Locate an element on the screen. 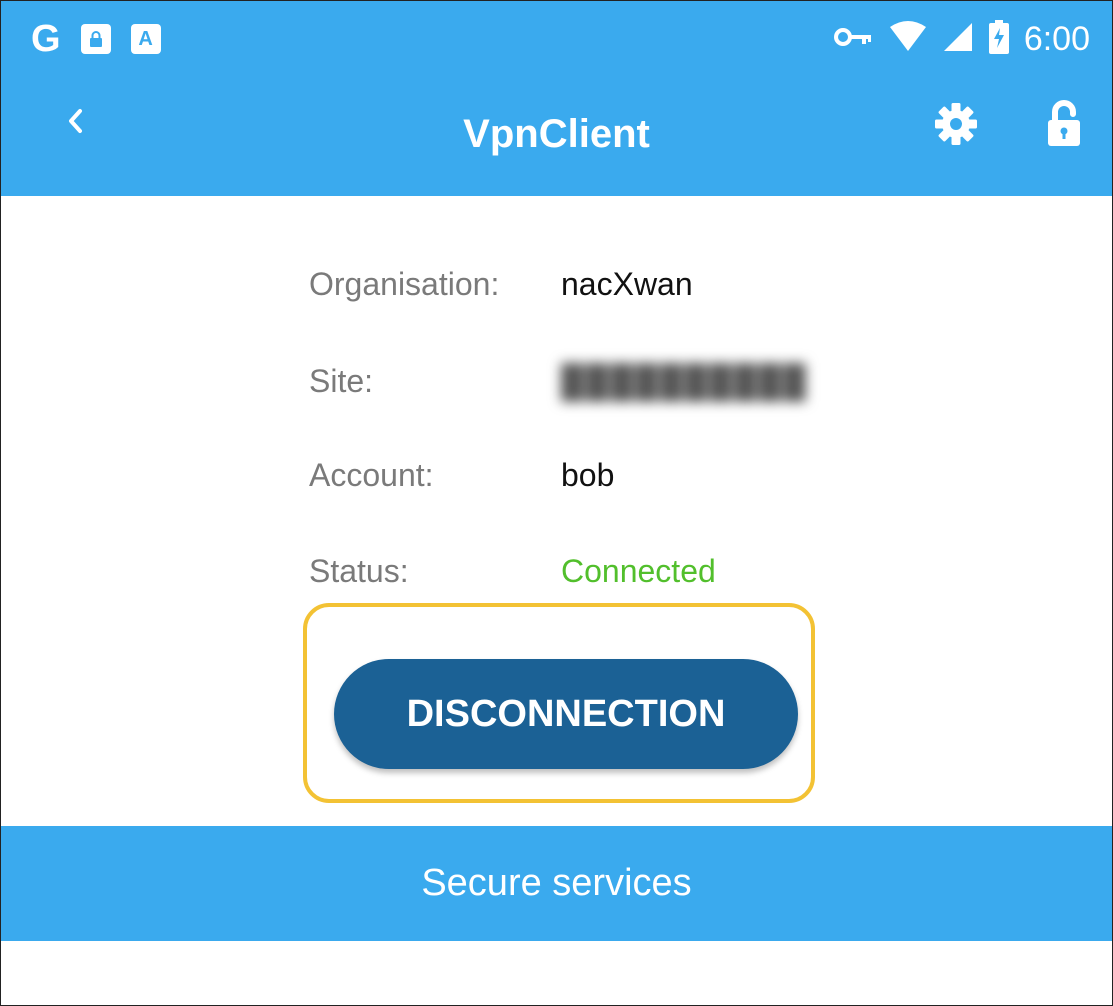 The height and width of the screenshot is (1006, 1113). status-row: Status: Connected is located at coordinates (659, 571).